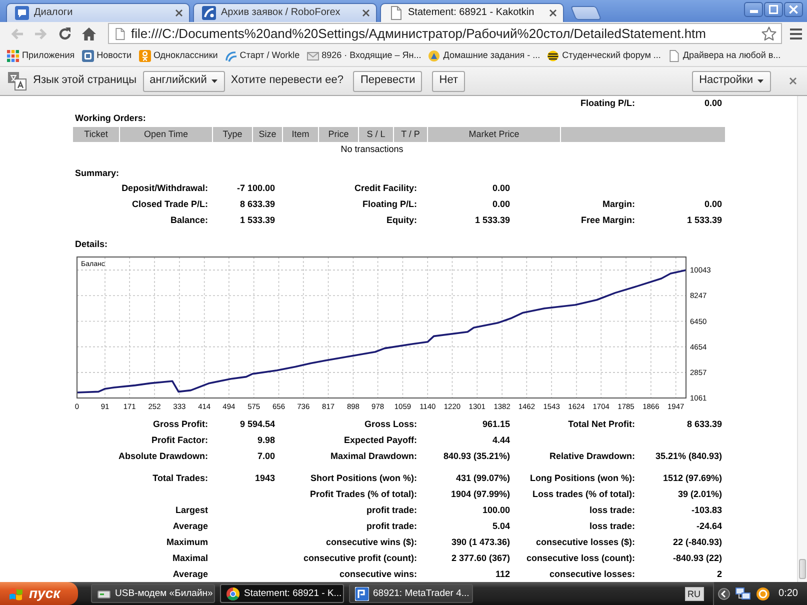 Image resolution: width=807 pixels, height=605 pixels. Describe the element at coordinates (410, 134) in the screenshot. I see `column-header: T / P` at that location.